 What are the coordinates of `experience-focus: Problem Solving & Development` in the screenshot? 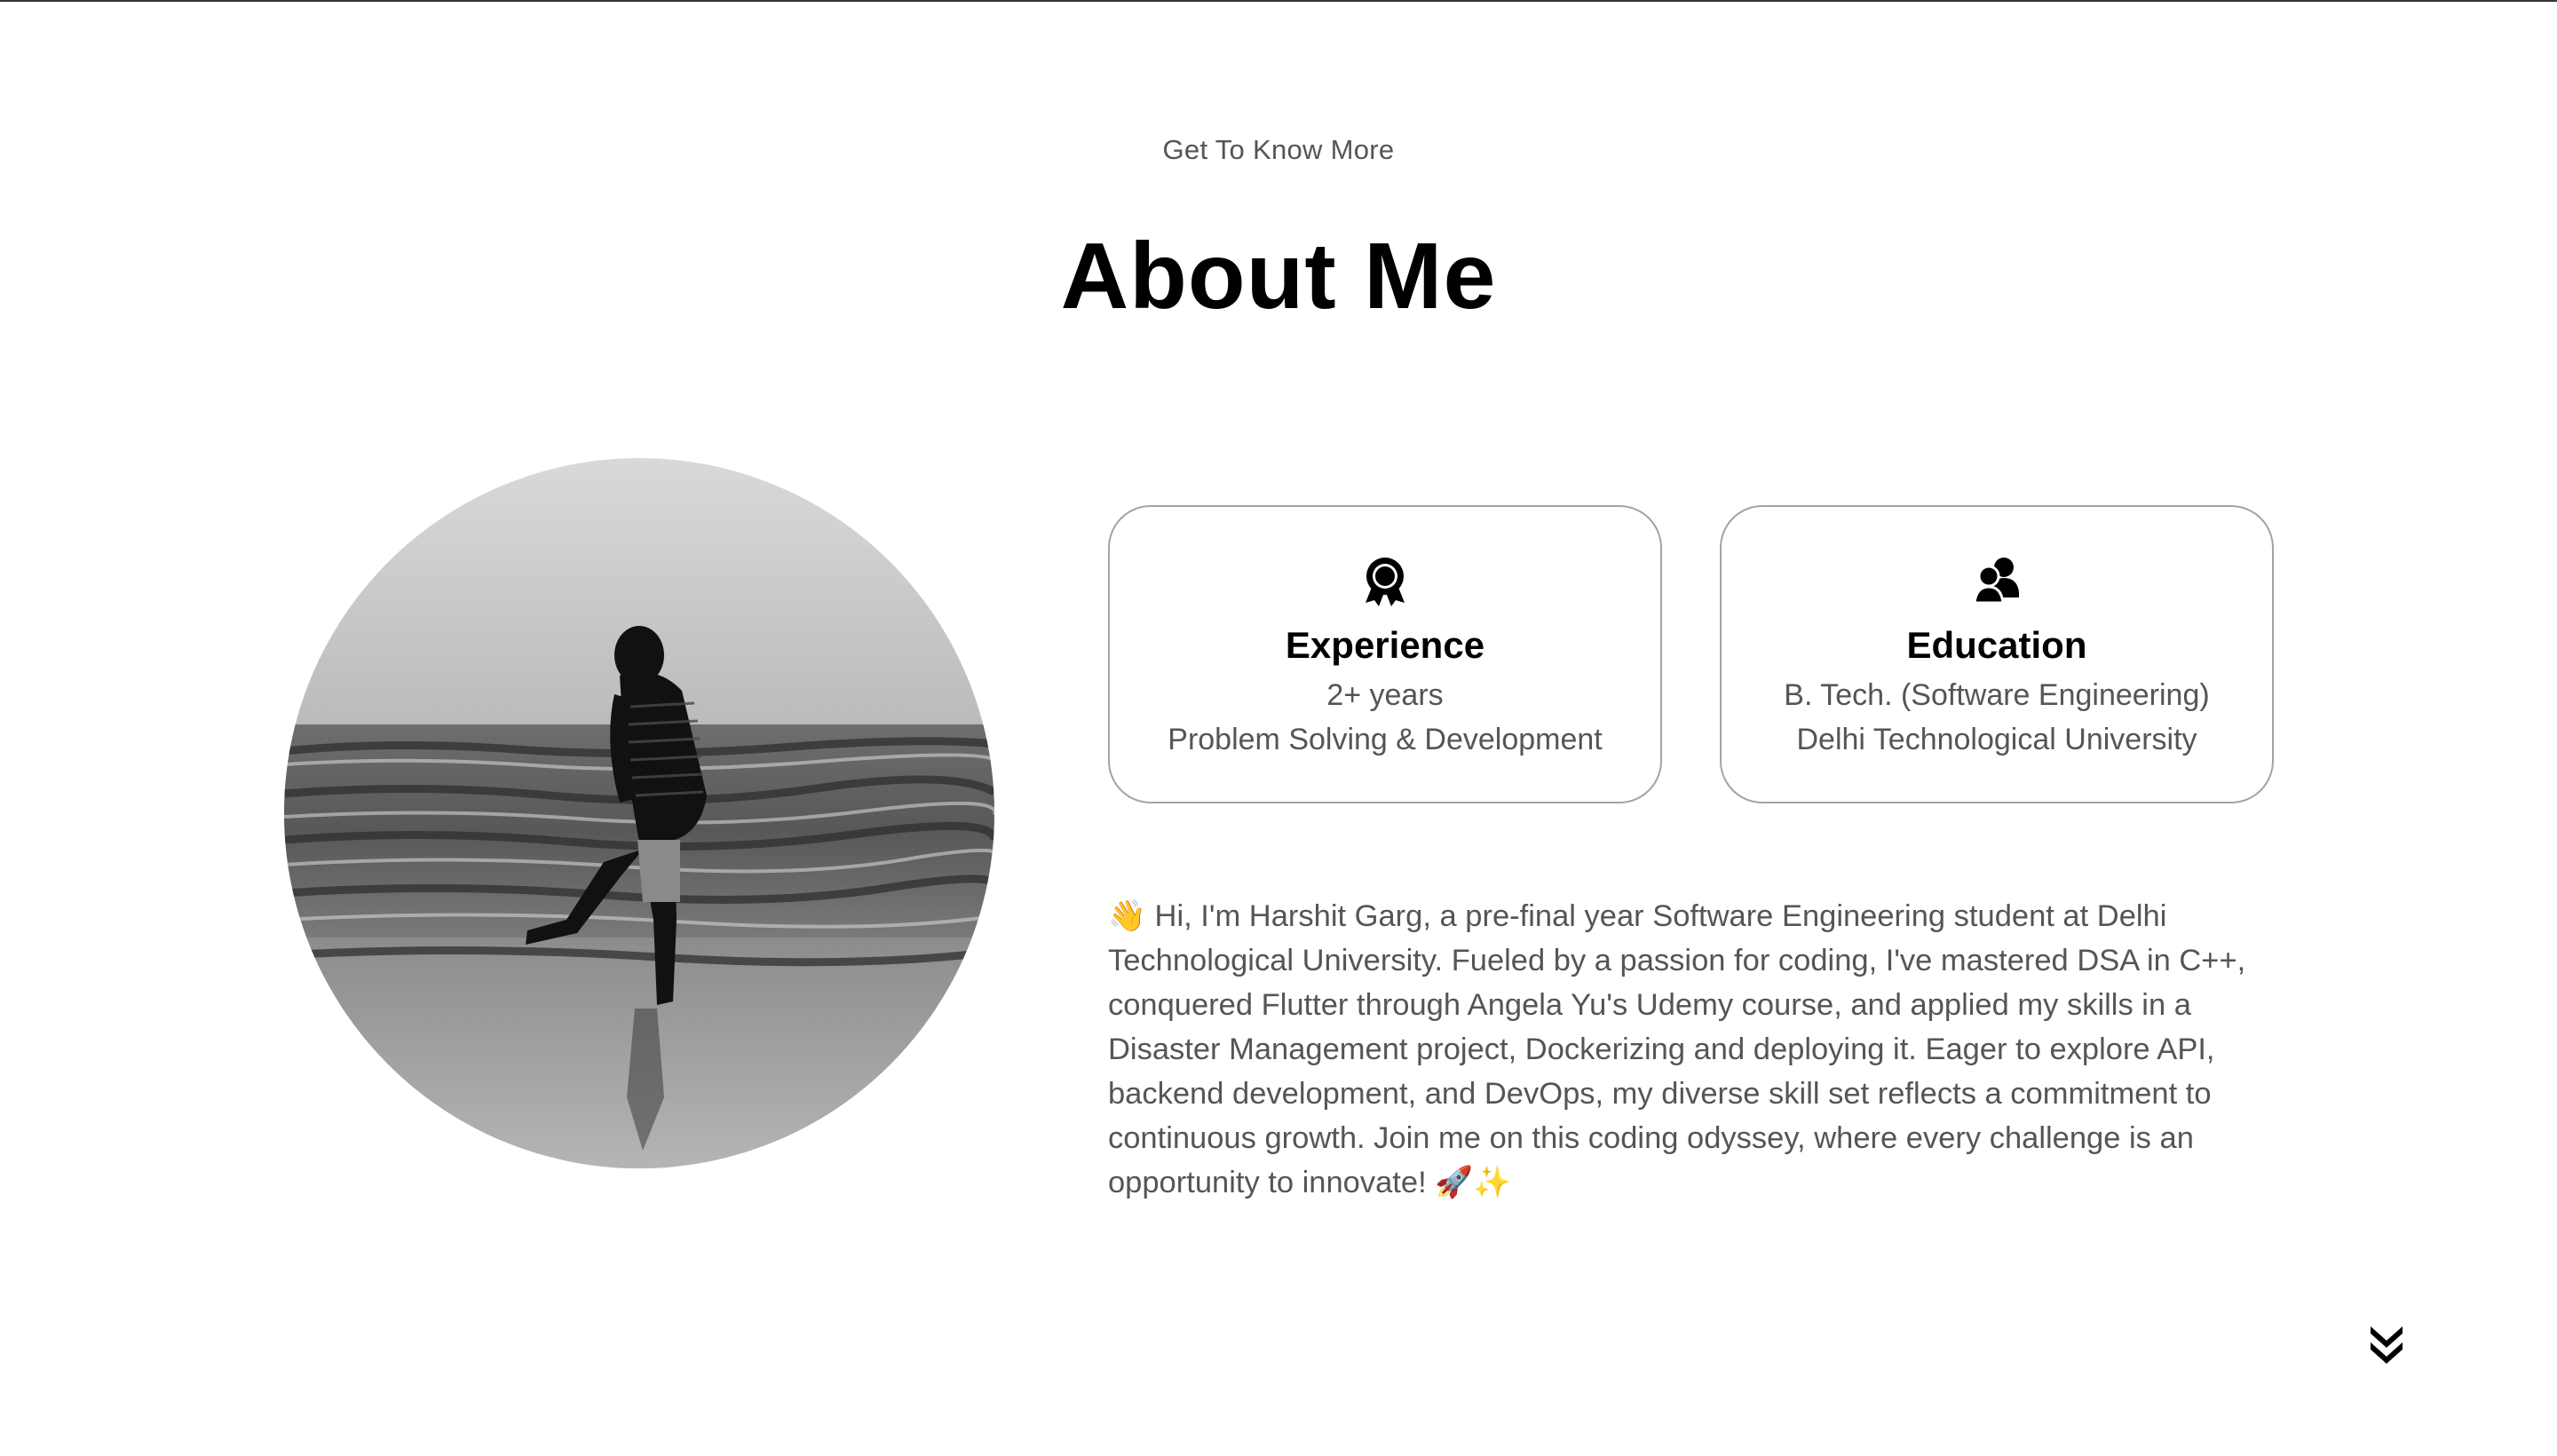 It's located at (1385, 739).